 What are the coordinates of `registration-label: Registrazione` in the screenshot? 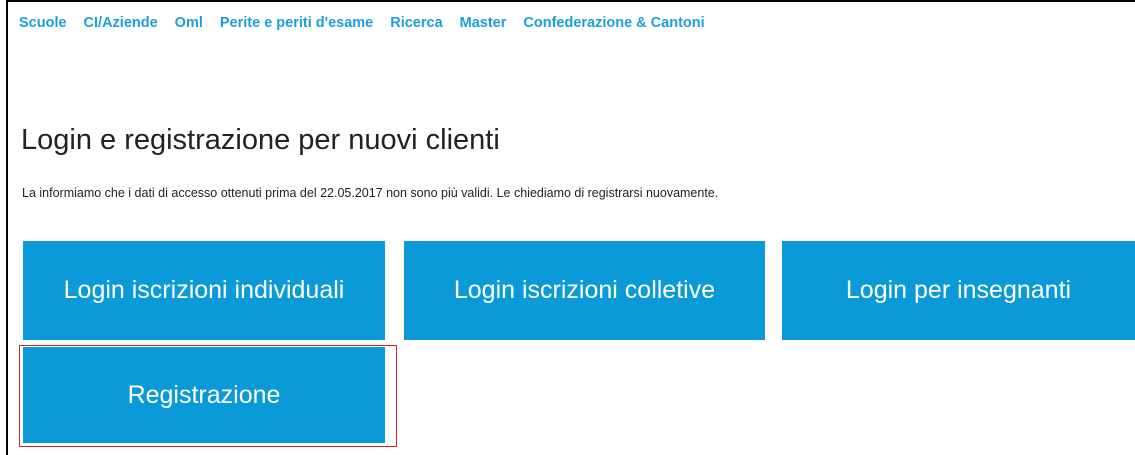 It's located at (204, 394).